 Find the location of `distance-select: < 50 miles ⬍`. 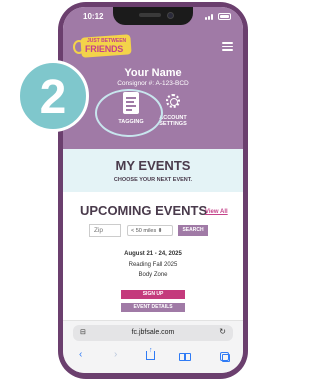

distance-select: < 50 miles ⬍ is located at coordinates (150, 230).